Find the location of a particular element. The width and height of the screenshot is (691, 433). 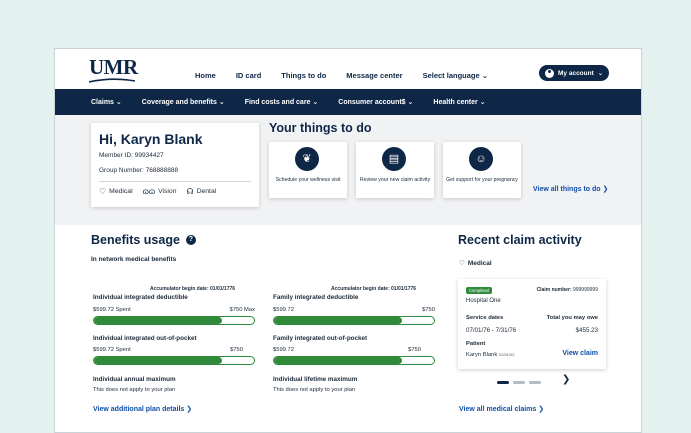

coverage-list: ♡ Medical ɷɷ Vision ☊ Dental is located at coordinates (157, 191).